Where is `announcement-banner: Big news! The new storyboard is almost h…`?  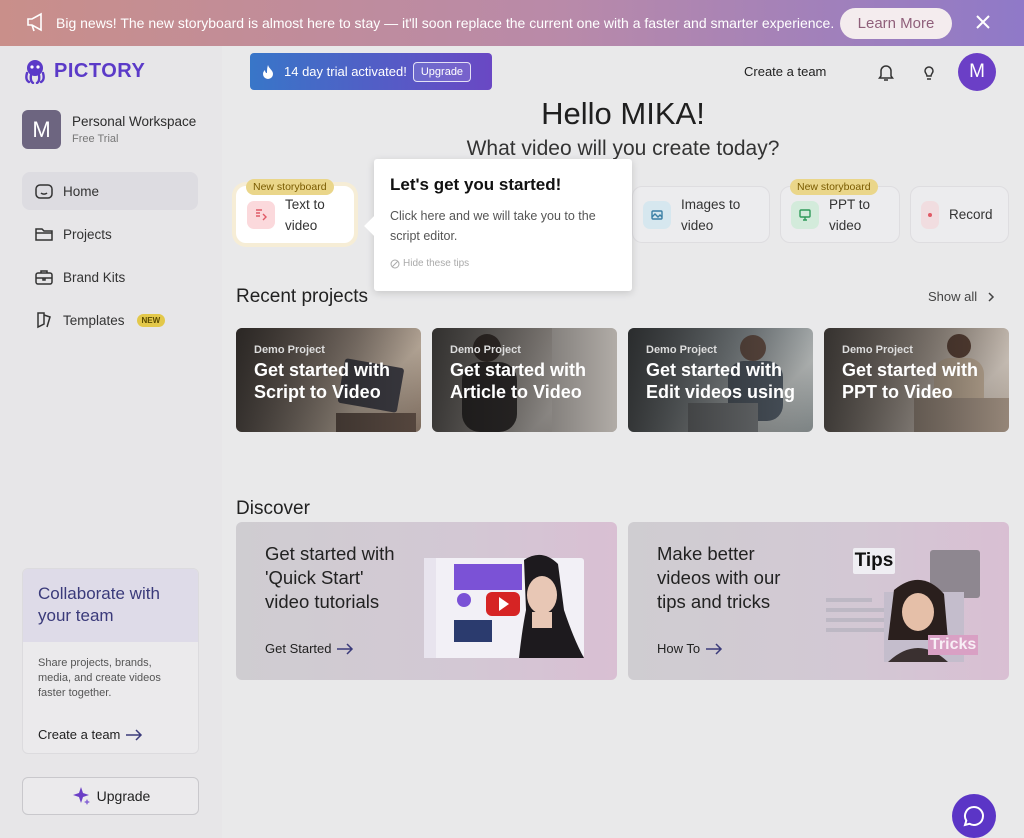 announcement-banner: Big news! The new storyboard is almost h… is located at coordinates (512, 23).